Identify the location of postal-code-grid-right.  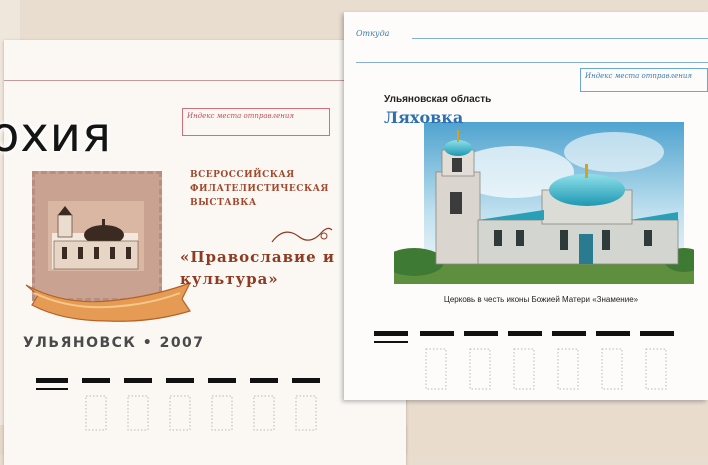
(524, 360).